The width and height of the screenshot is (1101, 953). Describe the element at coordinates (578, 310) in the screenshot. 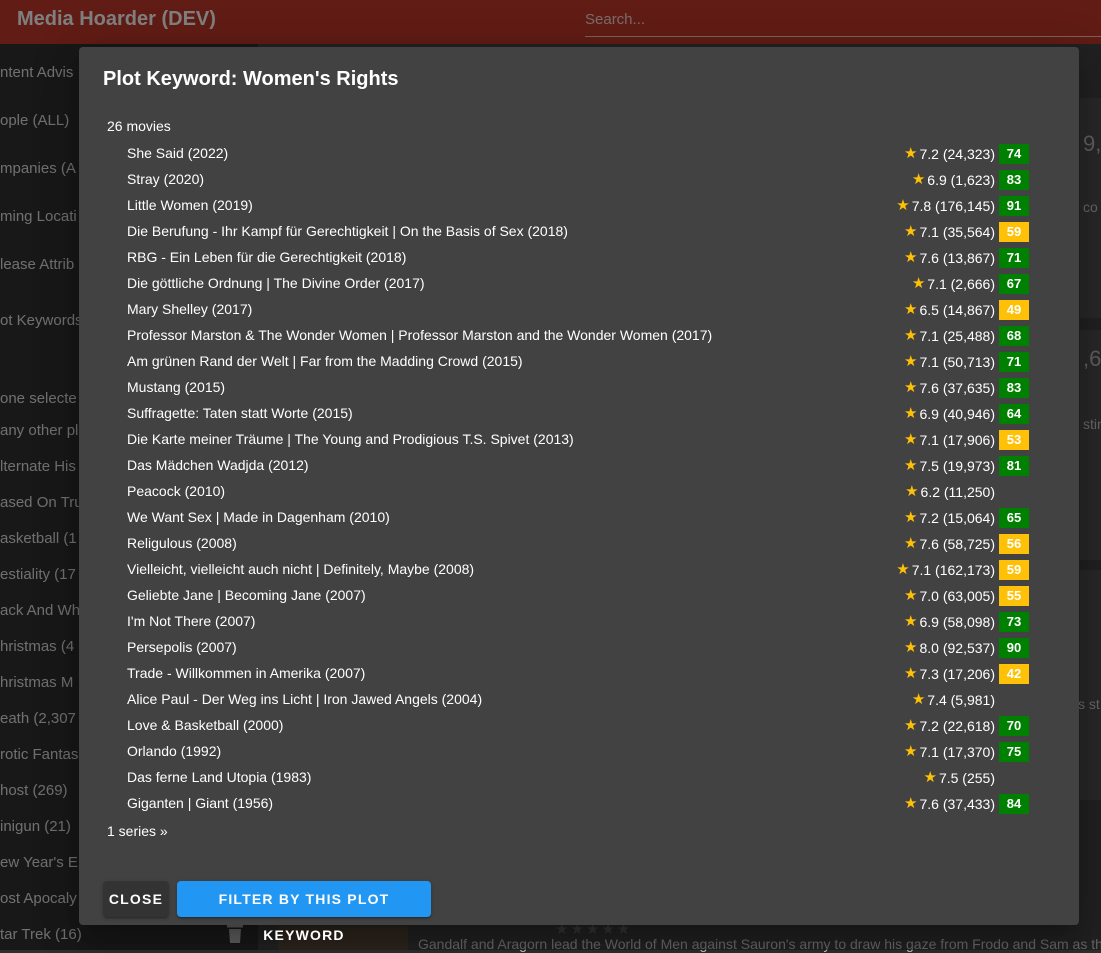

I see `movie-row: Mary Shelley (2017) ★ 6.5 (14,867) 49` at that location.